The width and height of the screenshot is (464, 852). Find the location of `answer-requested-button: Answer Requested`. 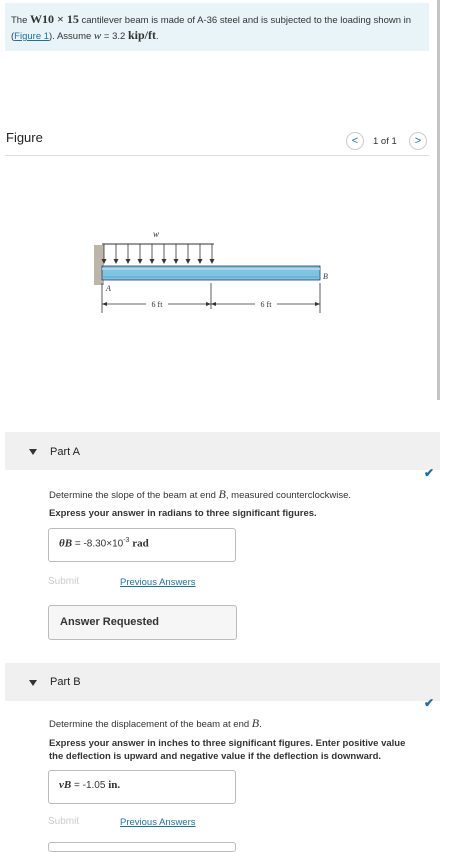

answer-requested-button: Answer Requested is located at coordinates (142, 622).